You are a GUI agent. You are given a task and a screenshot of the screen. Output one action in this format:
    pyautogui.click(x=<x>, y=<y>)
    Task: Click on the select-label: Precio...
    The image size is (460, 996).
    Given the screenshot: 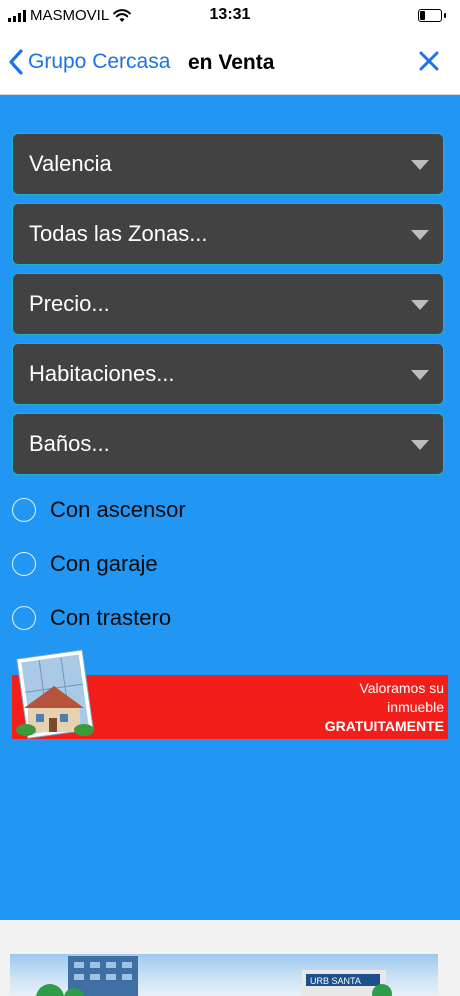 What is the action you would take?
    pyautogui.click(x=69, y=303)
    